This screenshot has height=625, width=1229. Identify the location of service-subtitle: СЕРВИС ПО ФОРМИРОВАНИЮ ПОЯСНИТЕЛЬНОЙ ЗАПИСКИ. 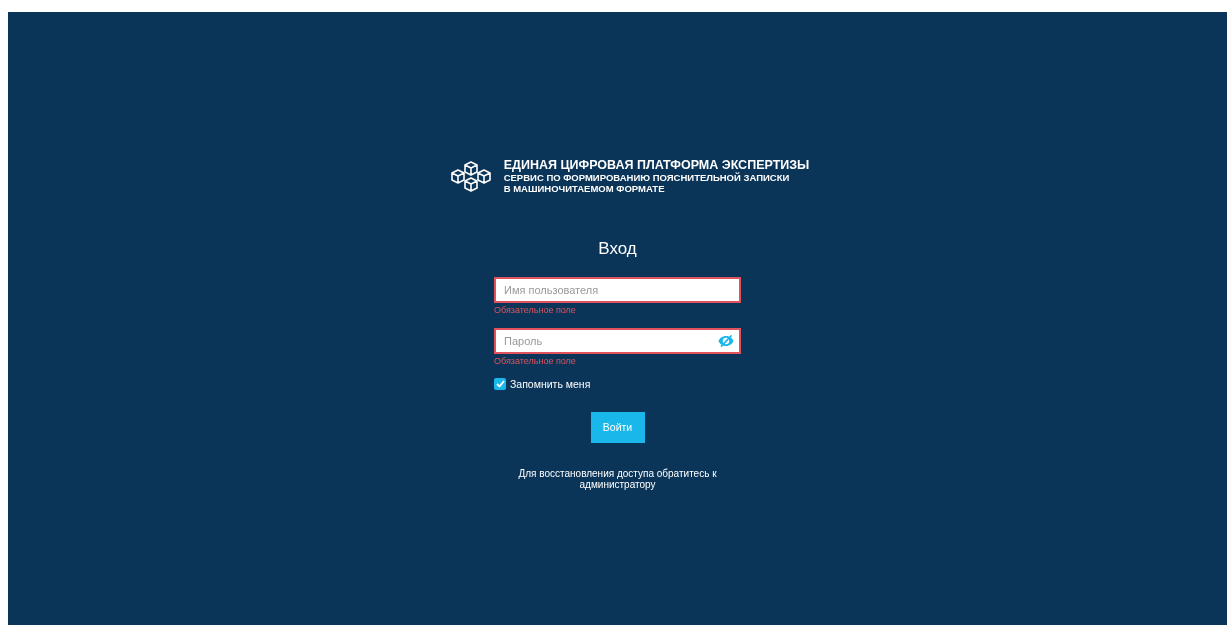
(647, 177).